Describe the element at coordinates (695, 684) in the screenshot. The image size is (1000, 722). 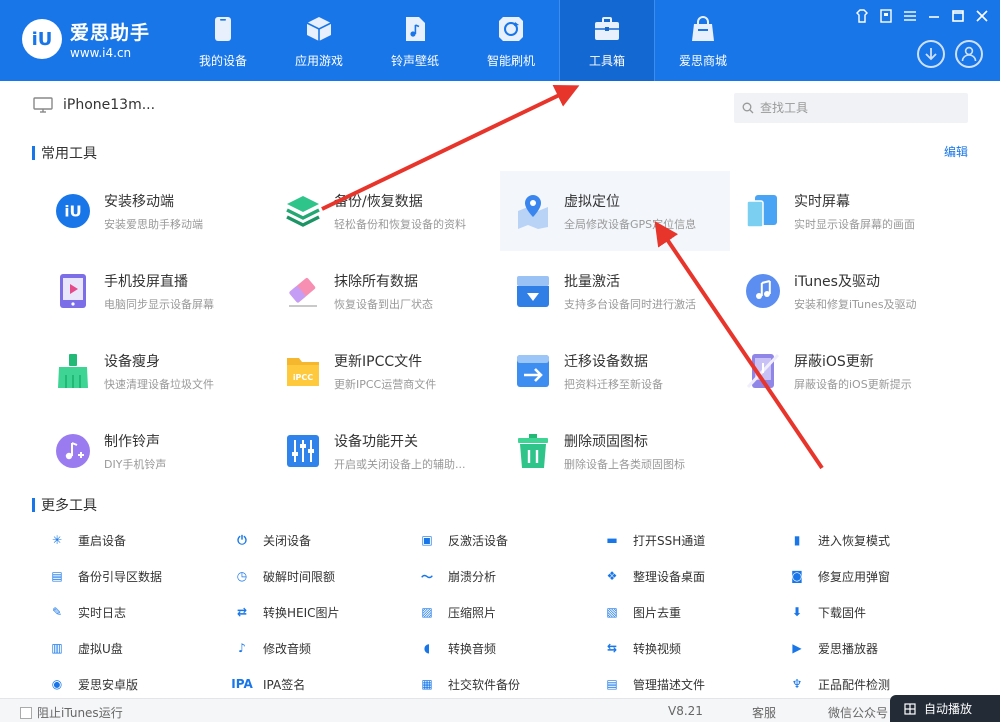
I see `more-tool-item: ▤ 管理描述文件` at that location.